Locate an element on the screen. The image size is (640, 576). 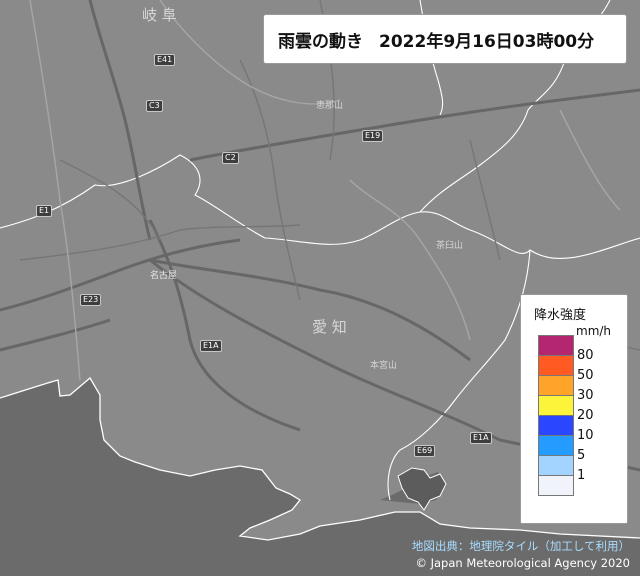
title-datetime: 2022年9月16日03時00分 is located at coordinates (487, 41).